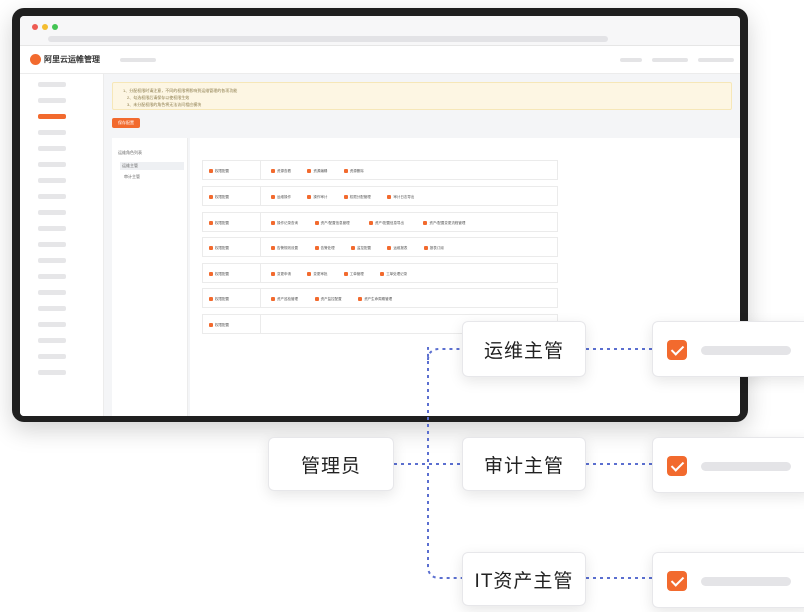 The image size is (804, 612). Describe the element at coordinates (380, 31) in the screenshot. I see `browser-bar` at that location.